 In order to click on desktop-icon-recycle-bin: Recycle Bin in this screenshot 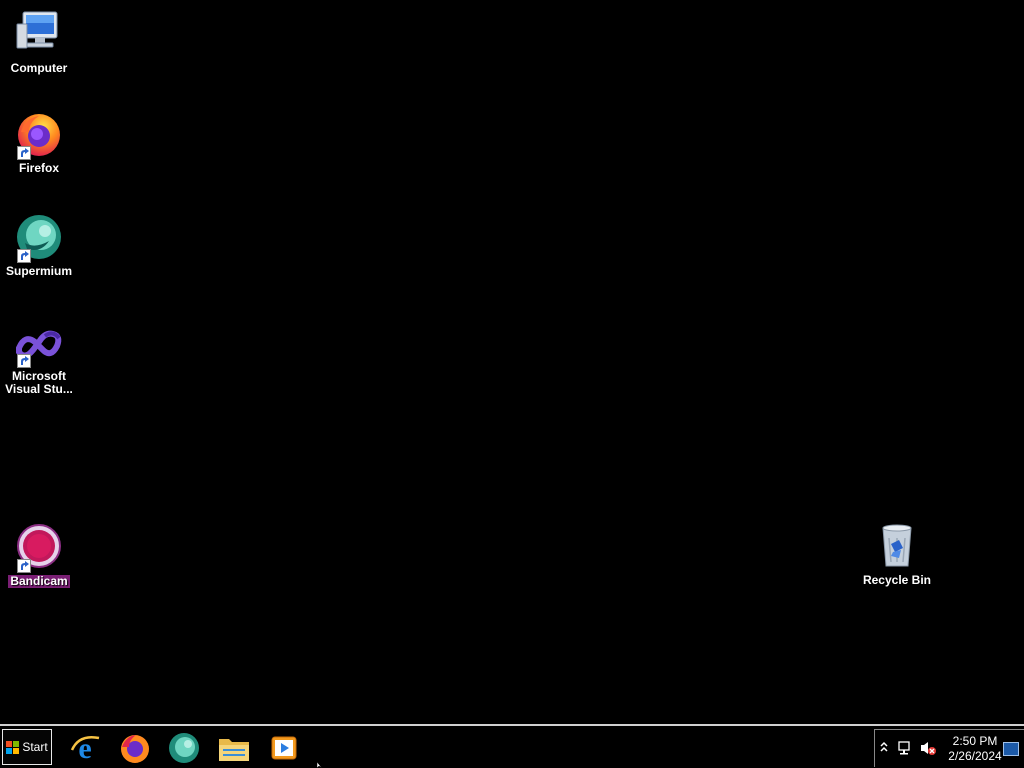, I will do `click(897, 555)`.